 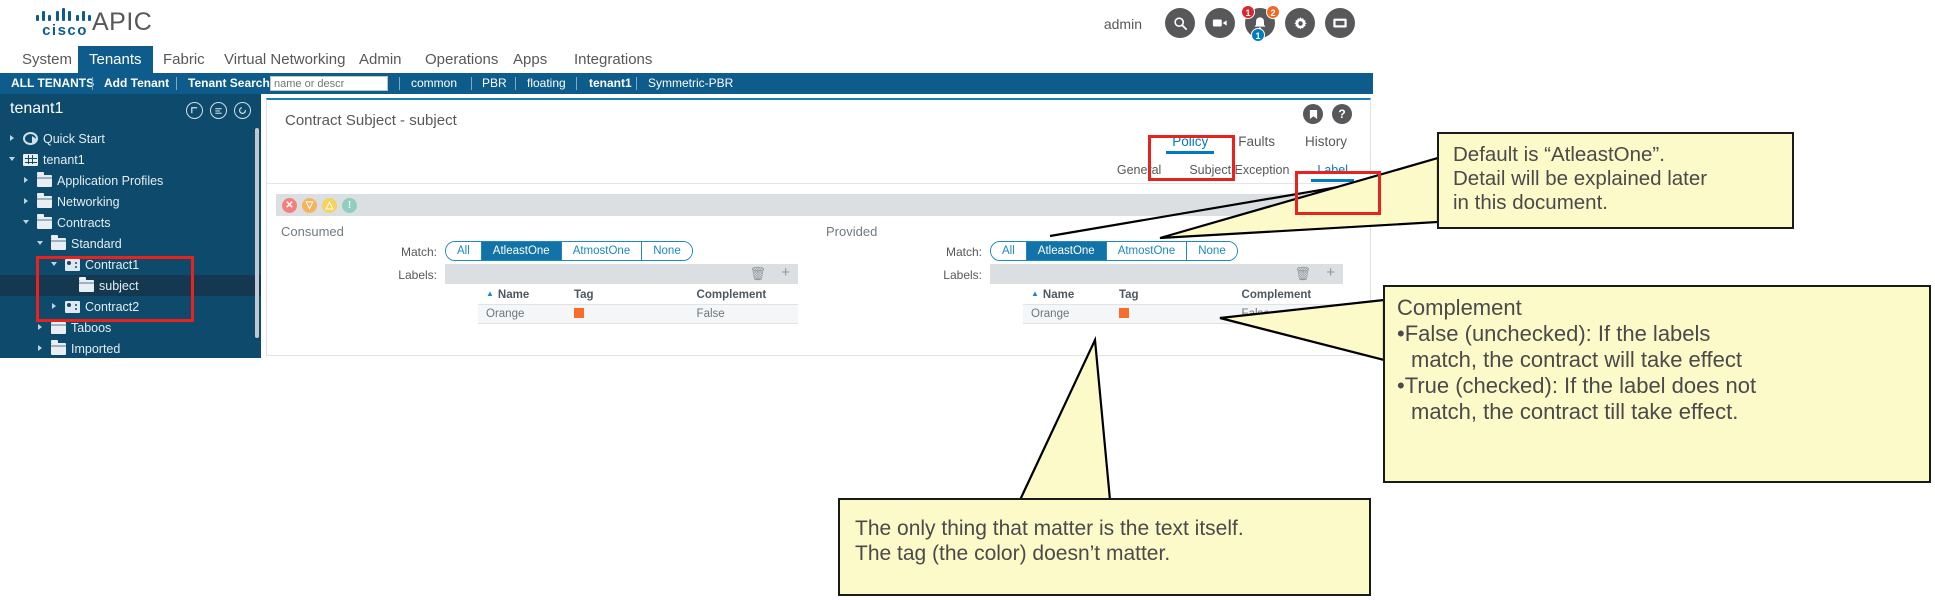 I want to click on subnav-link-common: common, so click(x=434, y=83).